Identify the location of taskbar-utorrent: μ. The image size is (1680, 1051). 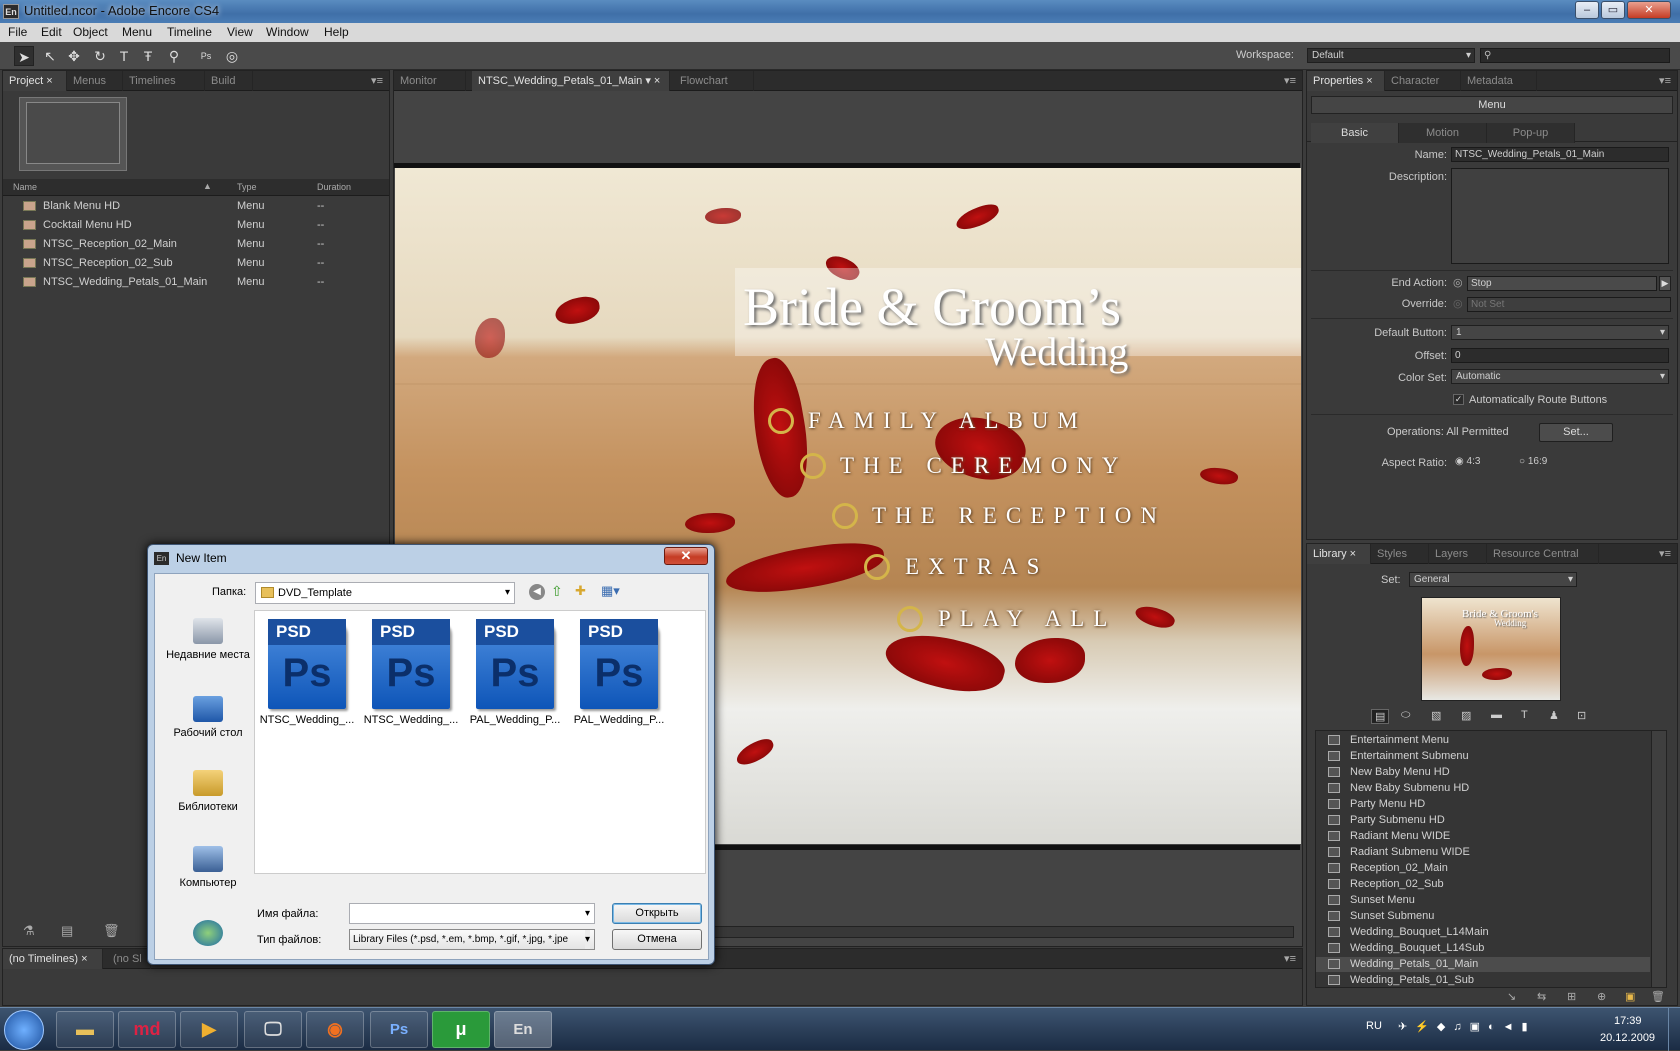
(461, 1029).